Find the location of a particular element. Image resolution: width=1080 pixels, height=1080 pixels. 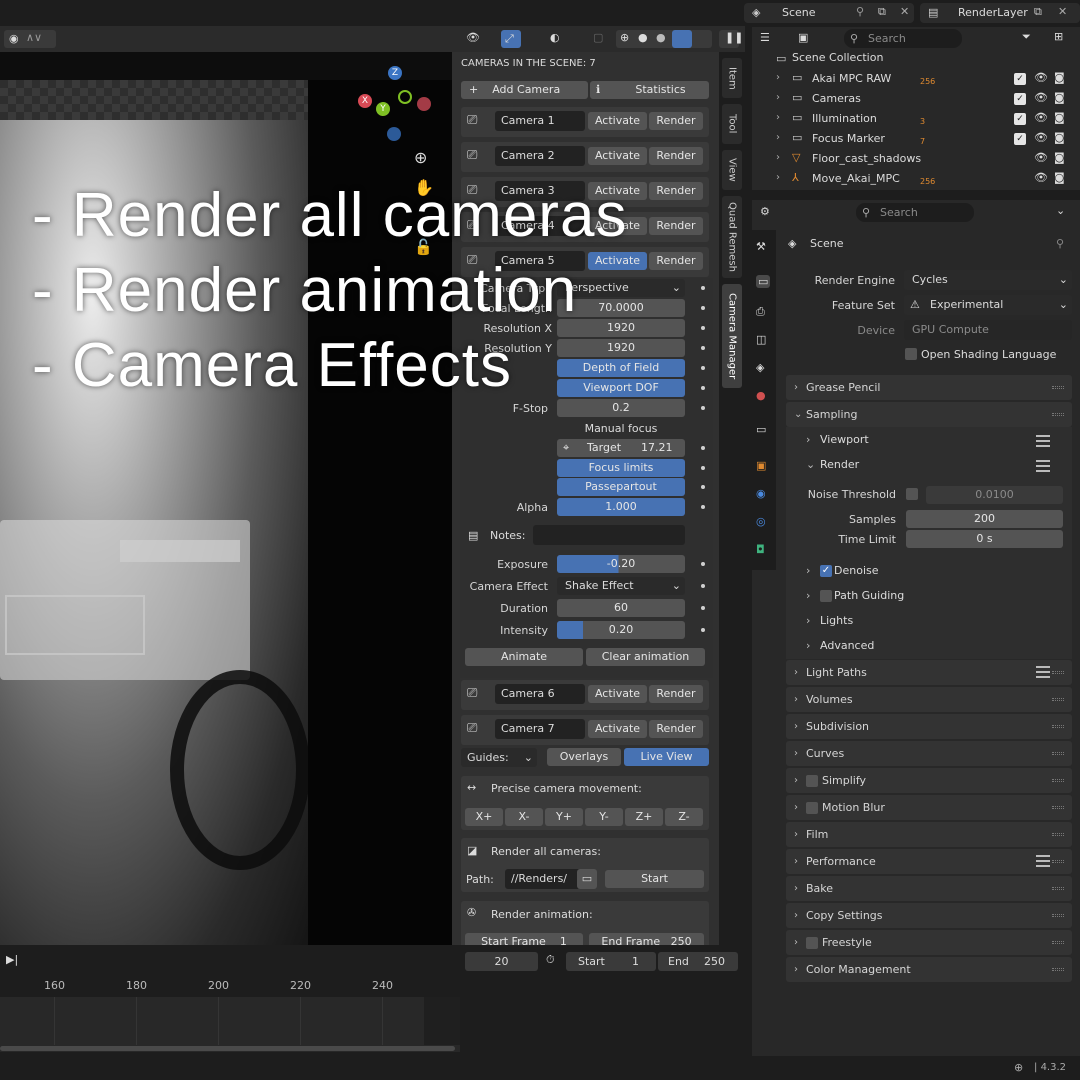

properties-editor-icon: ⚙ is located at coordinates (765, 211).